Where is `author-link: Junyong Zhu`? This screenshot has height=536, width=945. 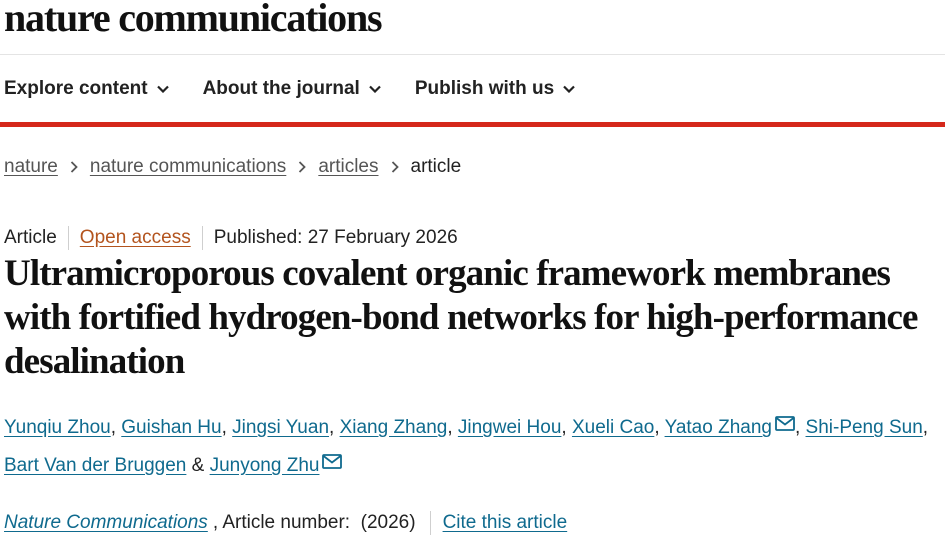
author-link: Junyong Zhu is located at coordinates (265, 465).